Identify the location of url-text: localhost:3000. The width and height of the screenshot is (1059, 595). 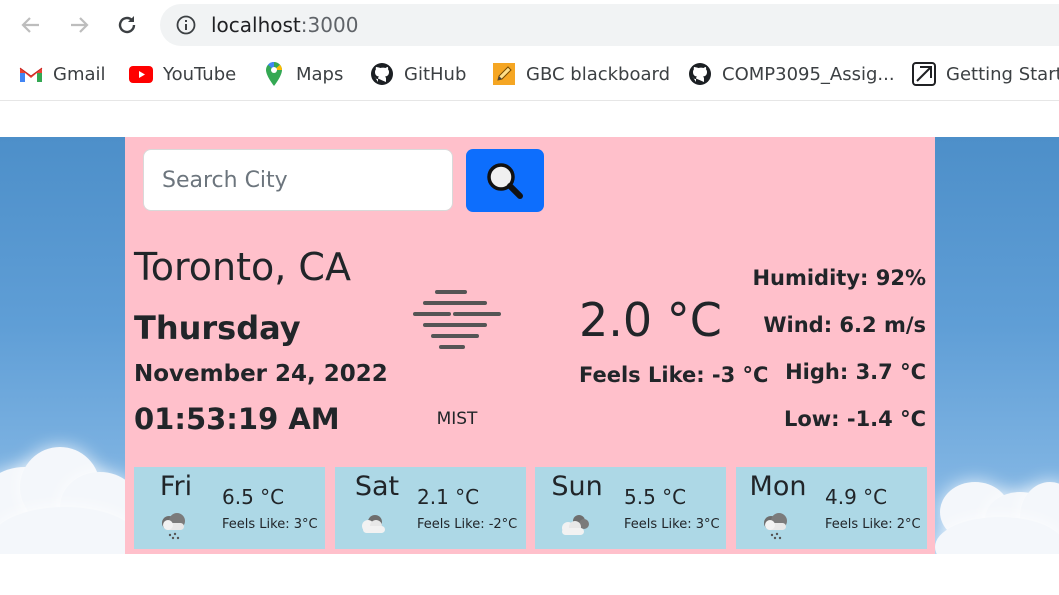
(285, 25).